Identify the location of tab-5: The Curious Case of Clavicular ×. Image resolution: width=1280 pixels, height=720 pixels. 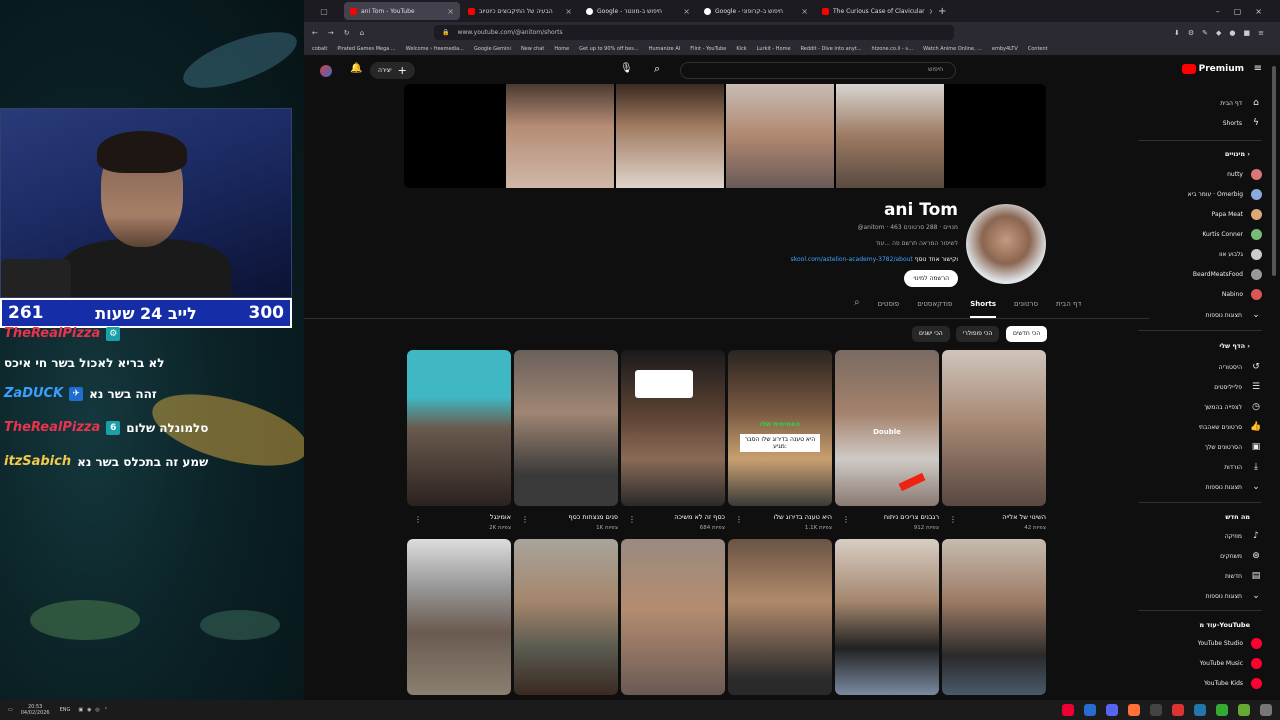
(874, 11).